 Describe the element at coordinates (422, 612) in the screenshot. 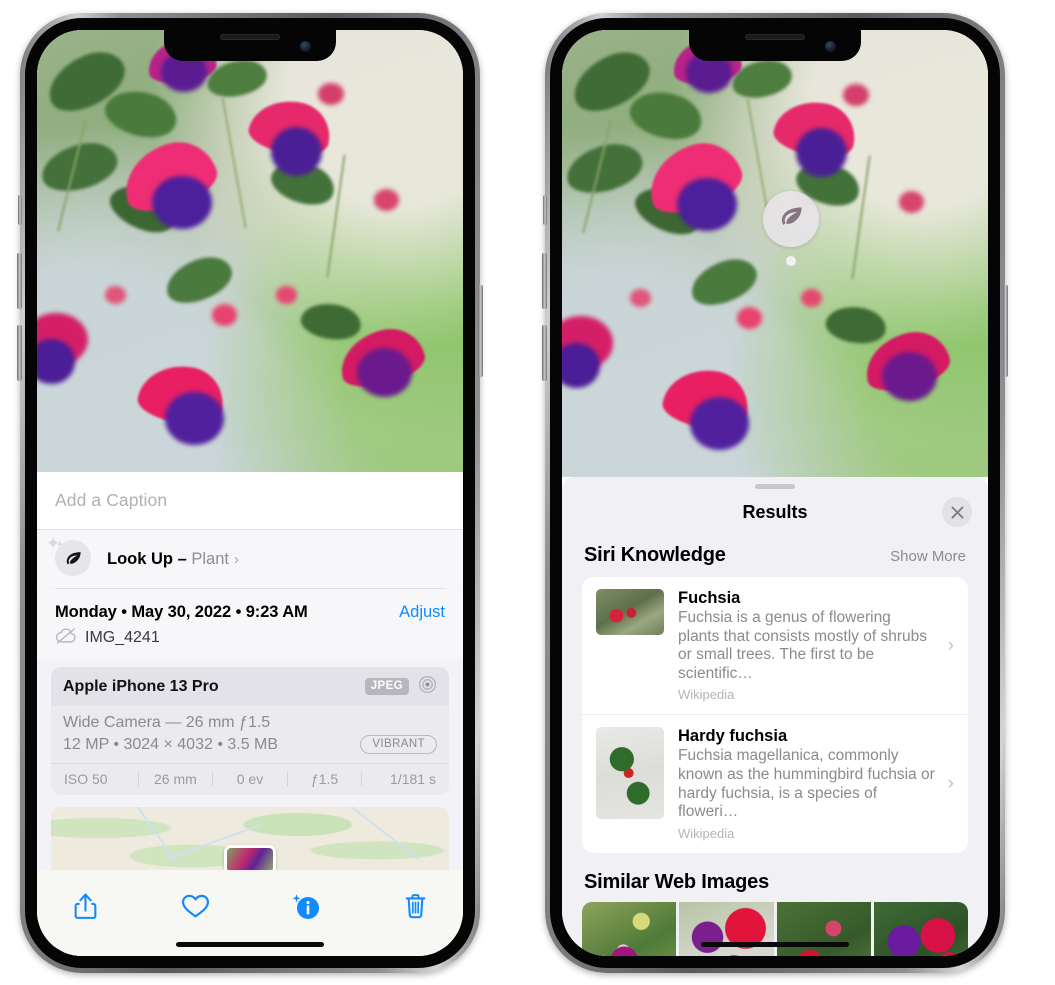

I see `adjust-button: Adjust` at that location.